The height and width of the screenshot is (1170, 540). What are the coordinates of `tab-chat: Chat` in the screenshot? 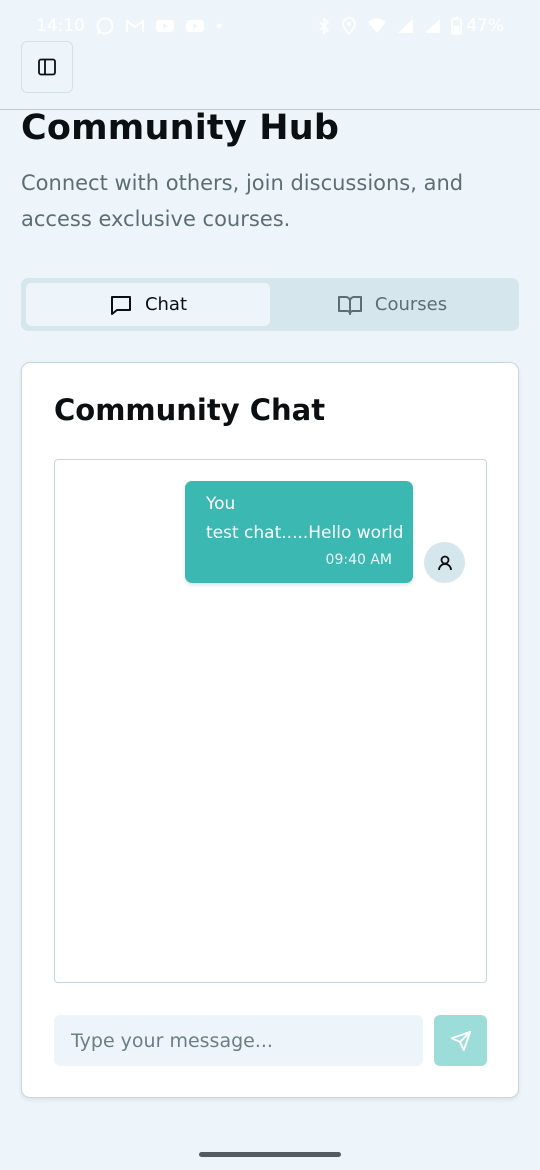 It's located at (148, 304).